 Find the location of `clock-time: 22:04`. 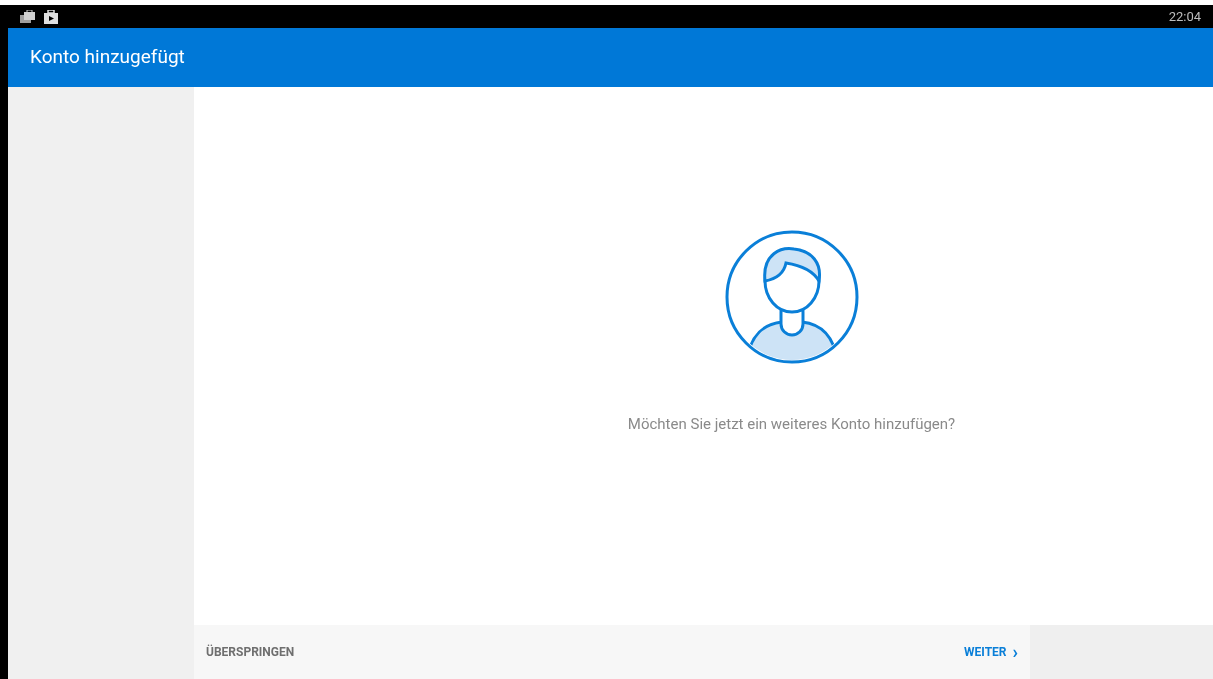

clock-time: 22:04 is located at coordinates (1184, 16).